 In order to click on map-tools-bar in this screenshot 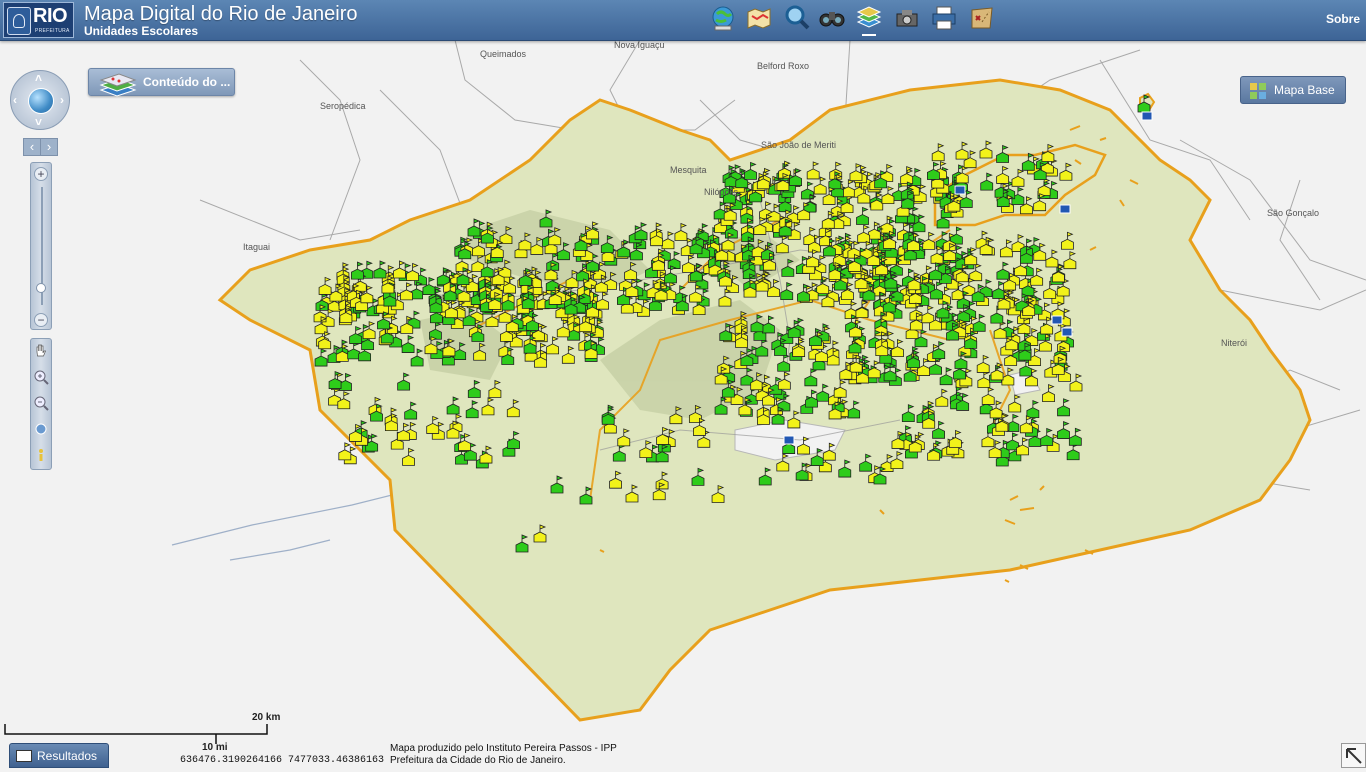, I will do `click(41, 404)`.